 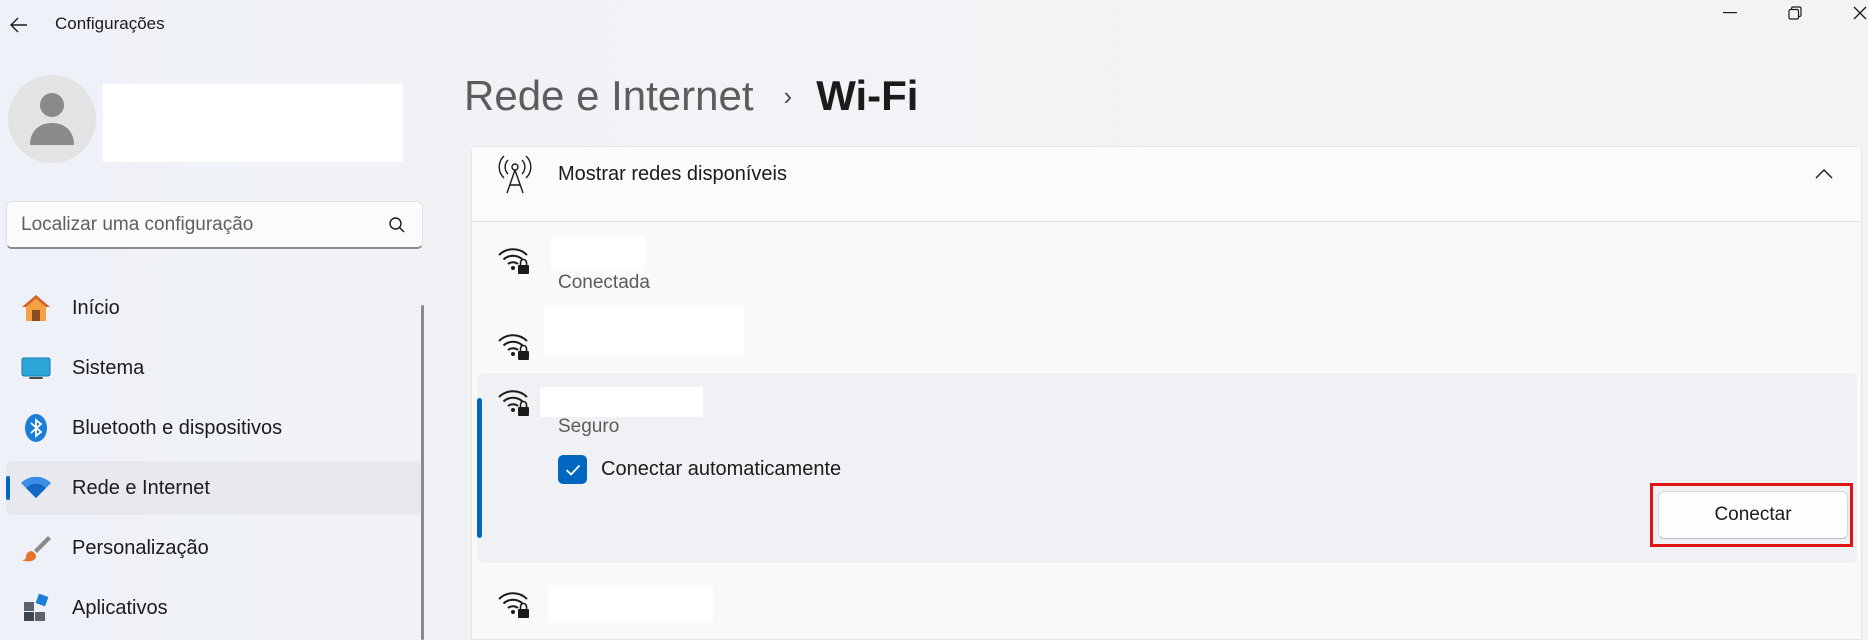 I want to click on auto-connect-checkbox, so click(x=572, y=469).